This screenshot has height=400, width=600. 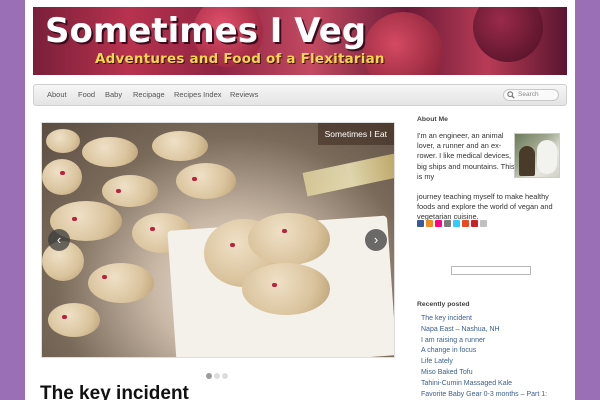 I want to click on site-subtitle: Adventures and Food of a Flexitarian, so click(x=240, y=59).